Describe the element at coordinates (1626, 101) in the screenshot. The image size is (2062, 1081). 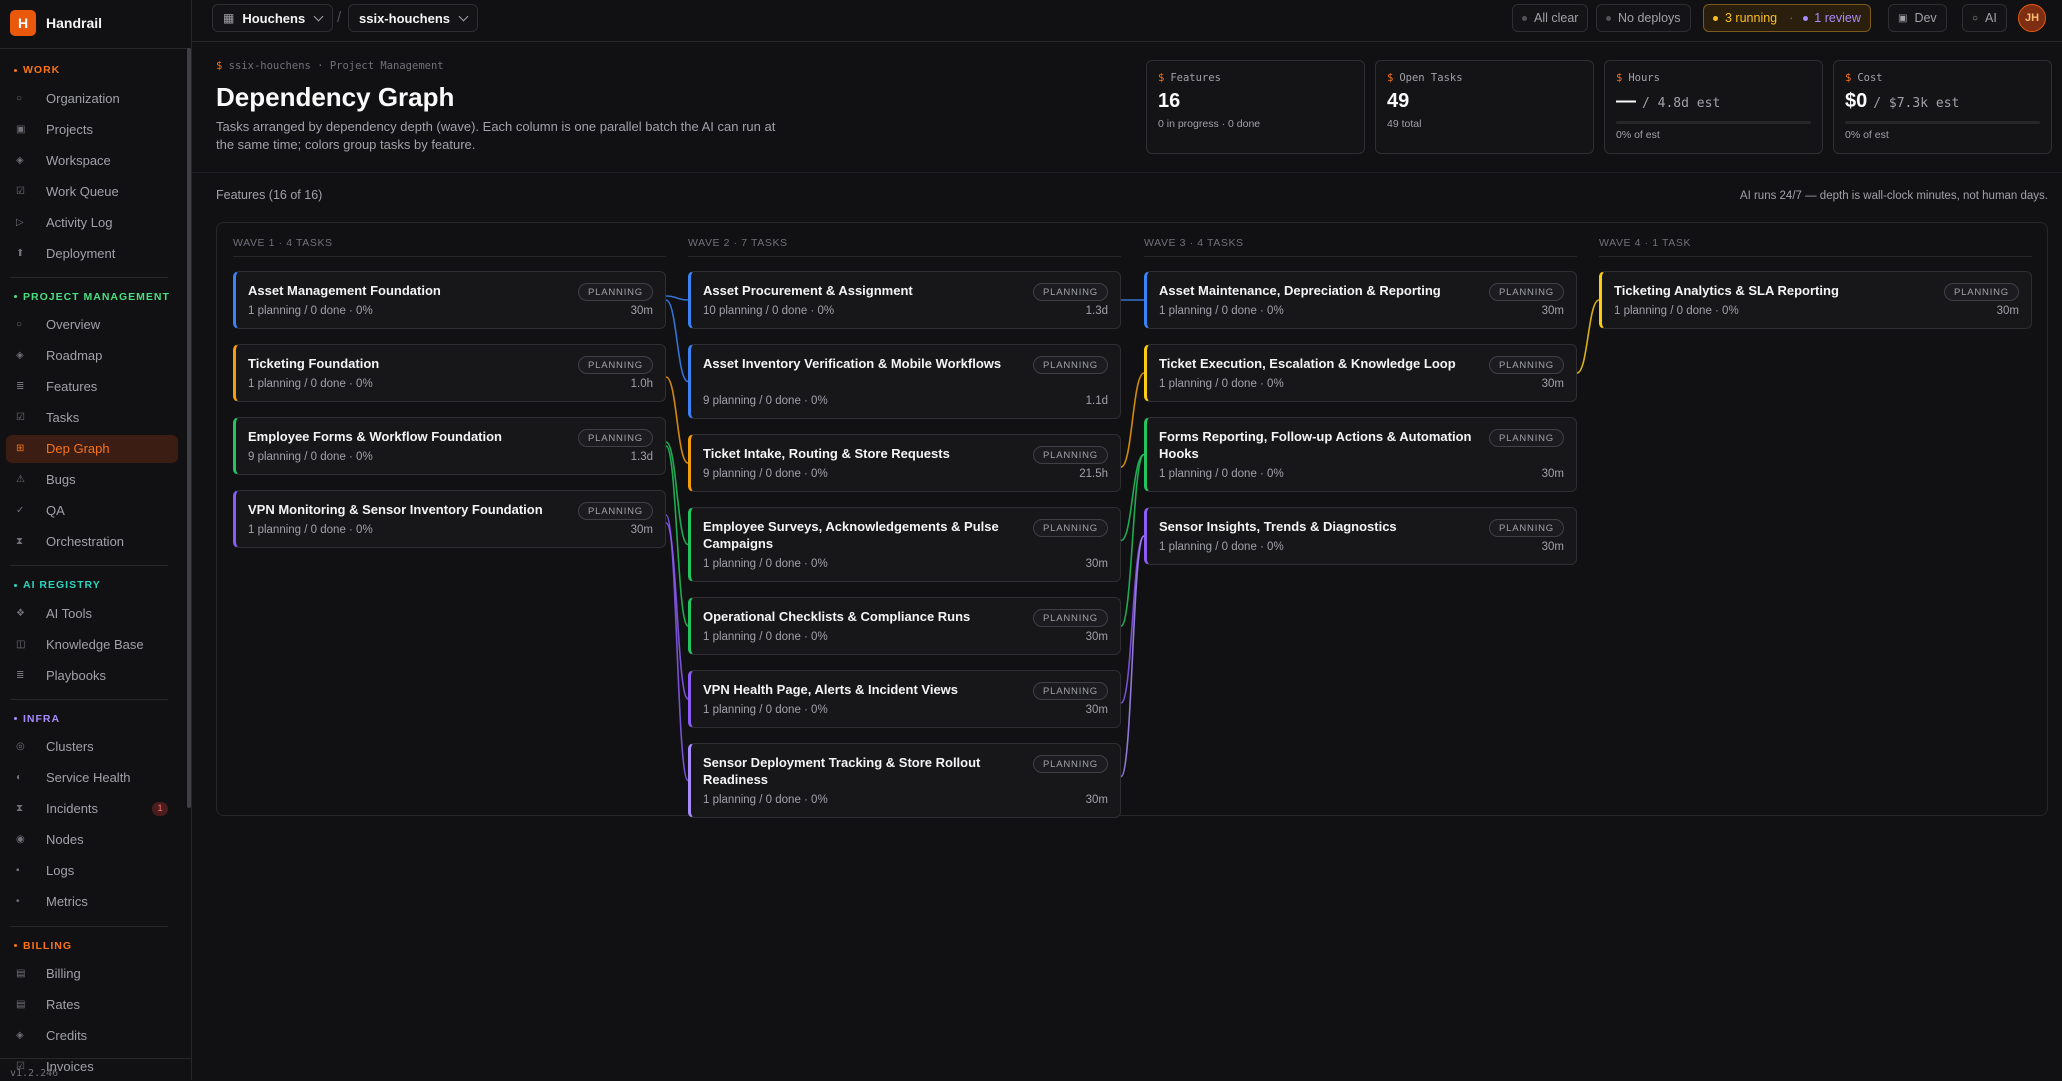
I see `stat-value-number: —` at that location.